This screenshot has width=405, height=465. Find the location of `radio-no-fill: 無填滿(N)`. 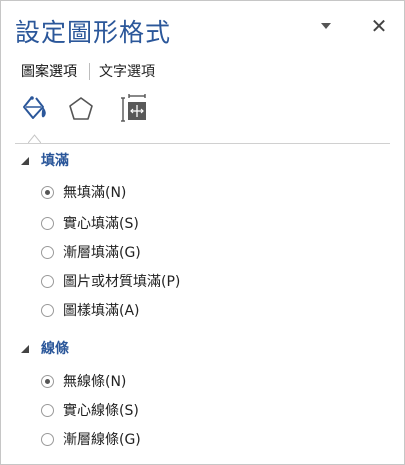

radio-no-fill: 無填滿(N) is located at coordinates (83, 192).